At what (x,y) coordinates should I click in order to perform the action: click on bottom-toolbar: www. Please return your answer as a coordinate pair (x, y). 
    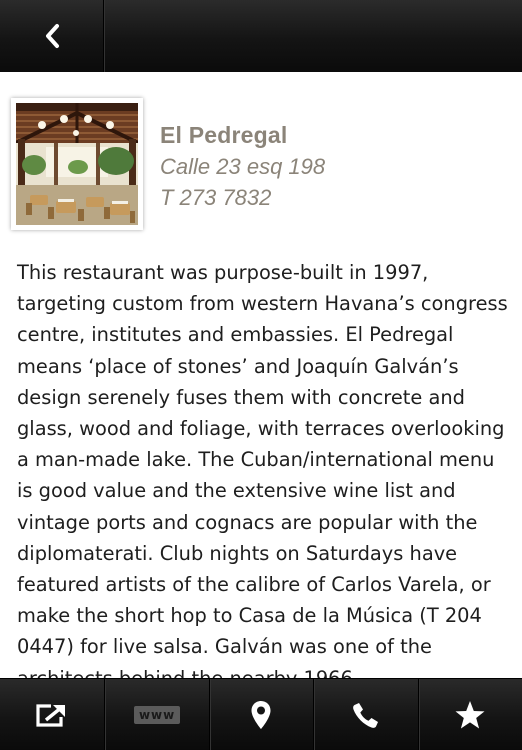
    Looking at the image, I should click on (261, 714).